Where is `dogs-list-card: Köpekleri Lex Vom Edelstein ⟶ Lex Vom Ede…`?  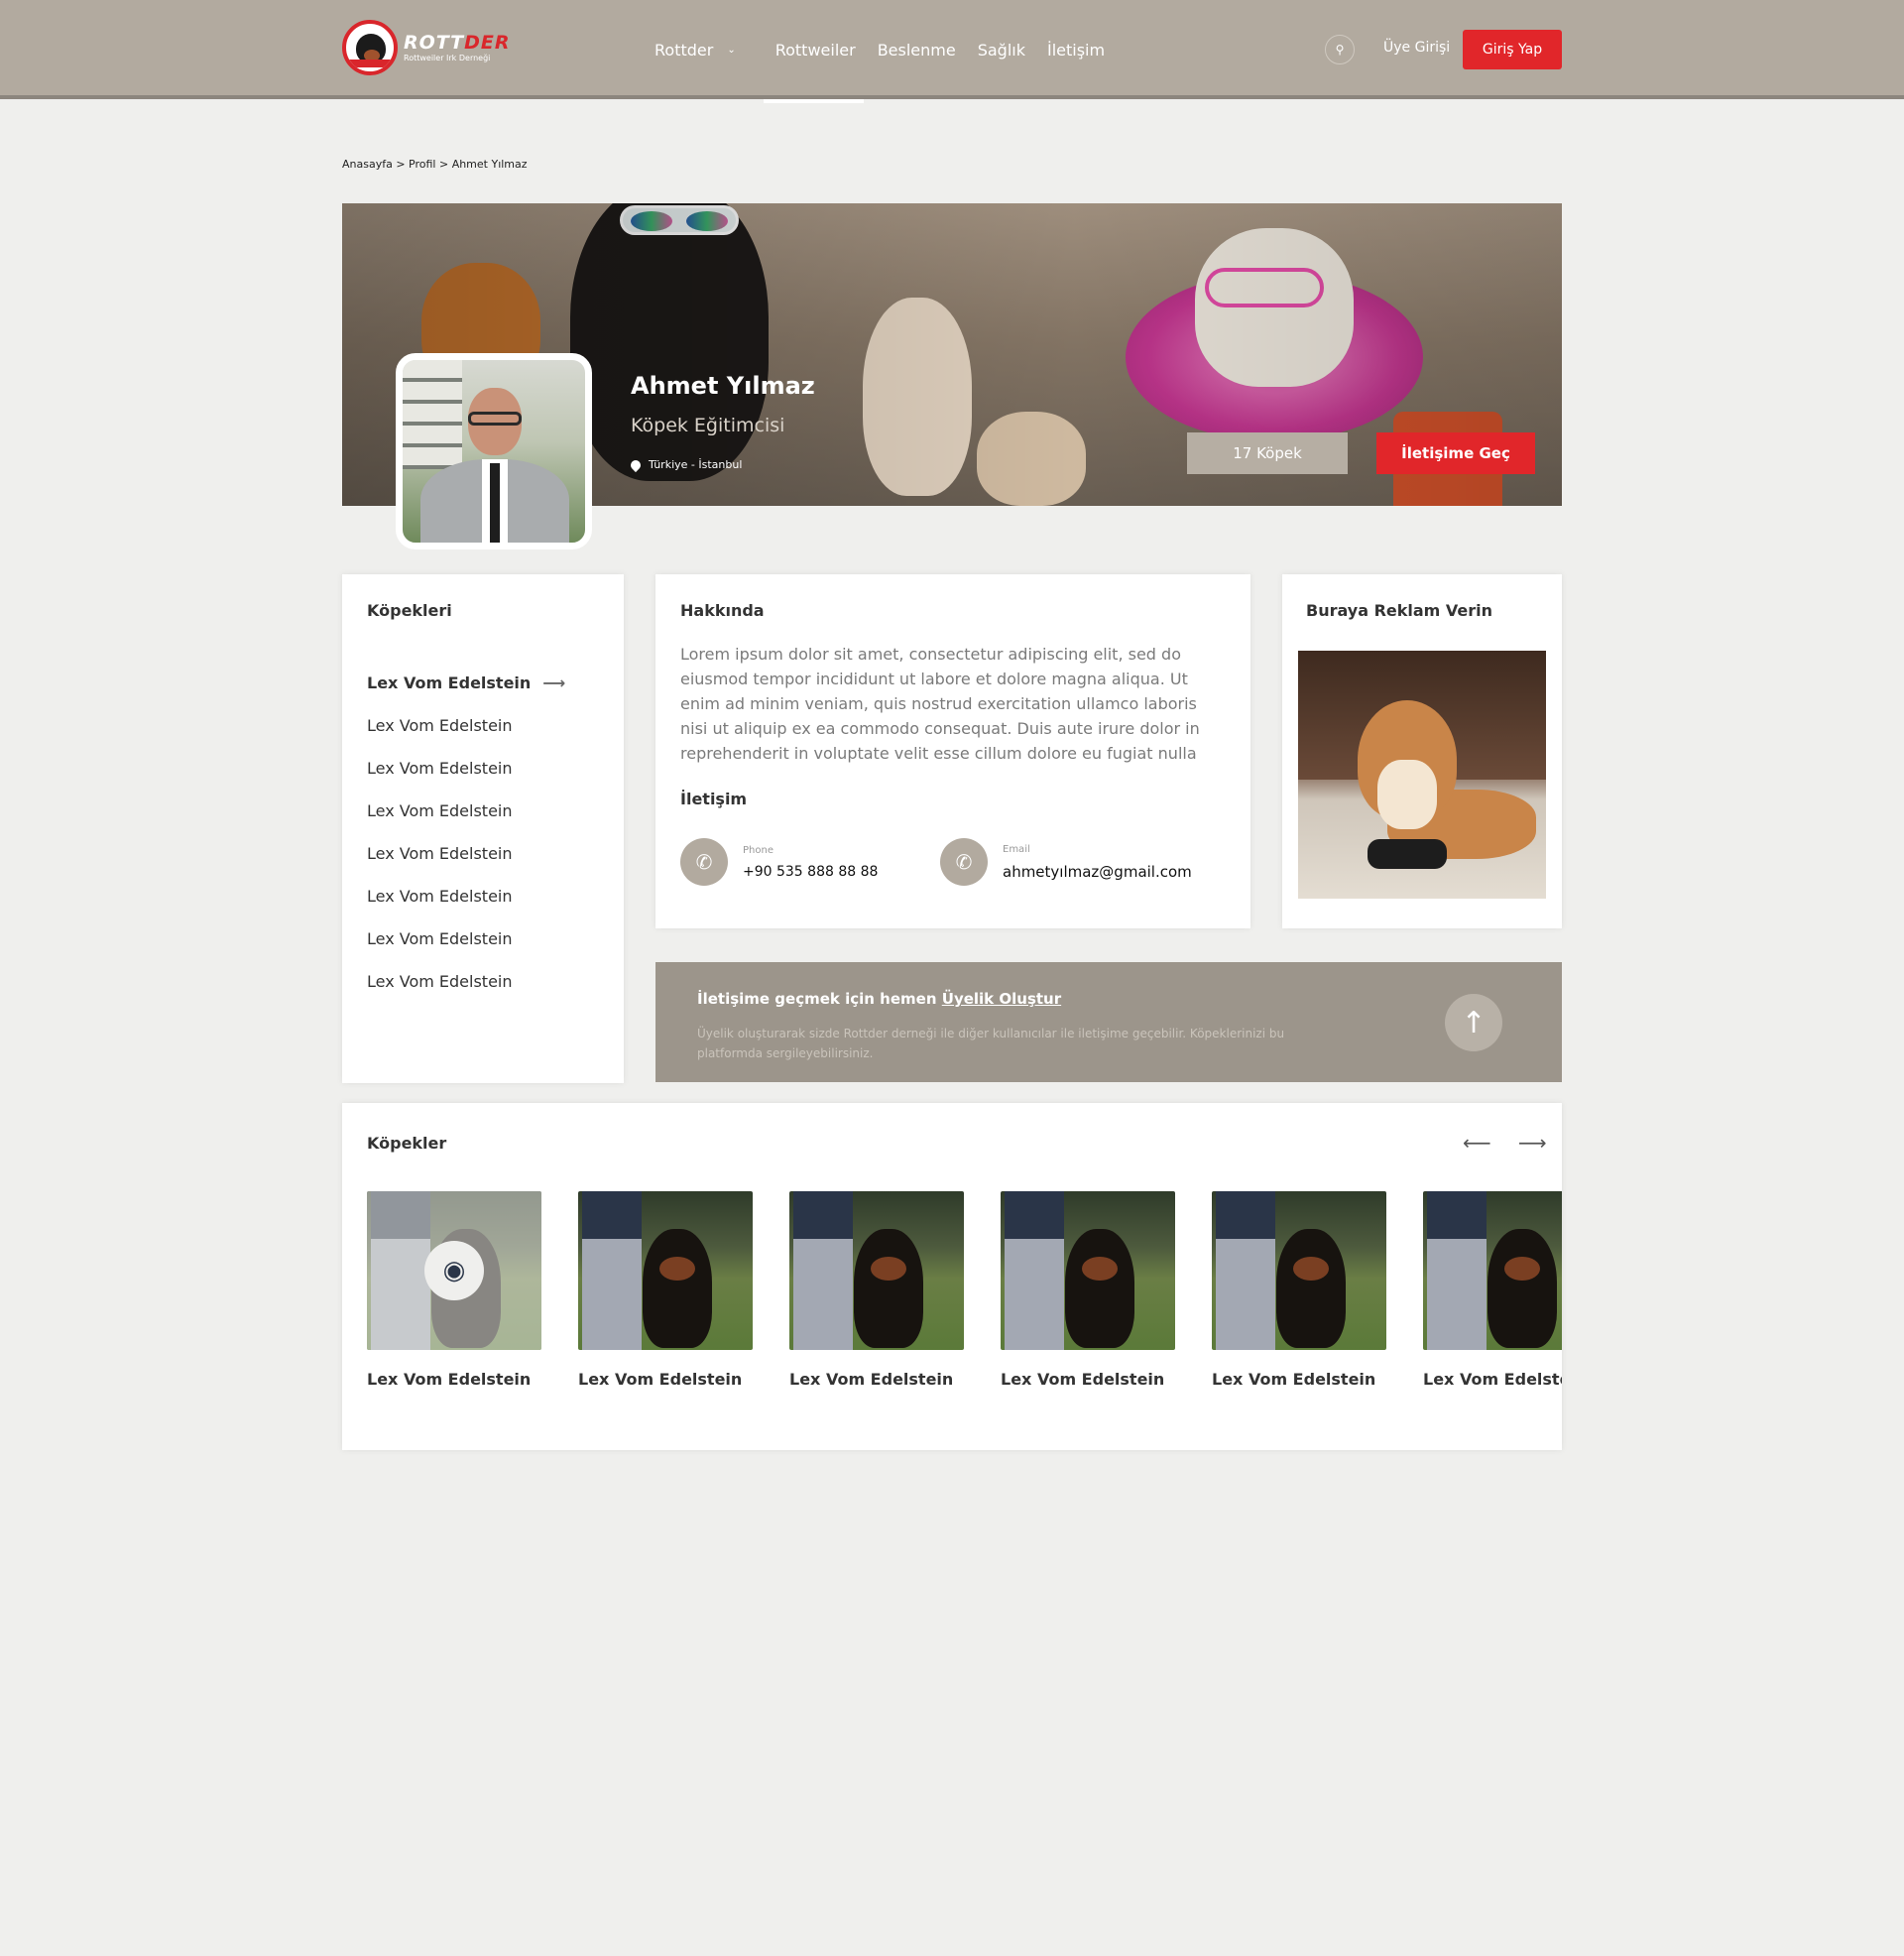 dogs-list-card: Köpekleri Lex Vom Edelstein ⟶ Lex Vom Ede… is located at coordinates (483, 828).